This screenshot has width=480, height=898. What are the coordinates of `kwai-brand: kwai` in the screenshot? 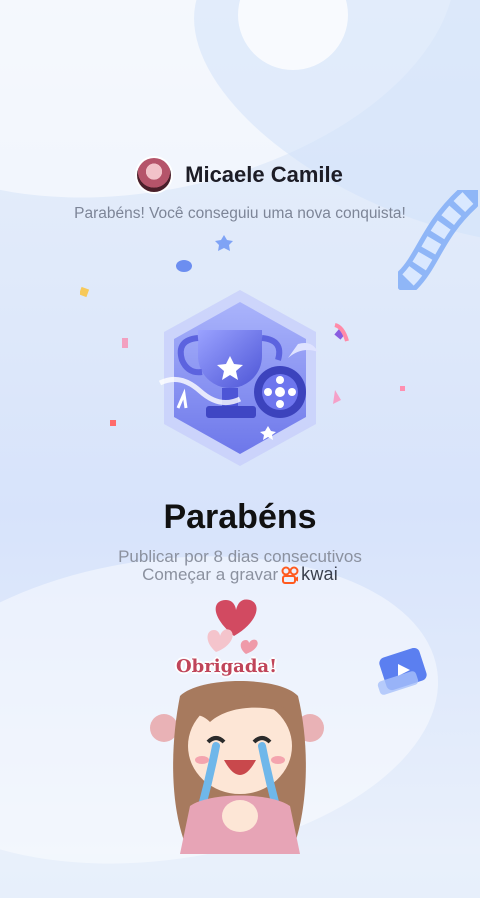 It's located at (309, 574).